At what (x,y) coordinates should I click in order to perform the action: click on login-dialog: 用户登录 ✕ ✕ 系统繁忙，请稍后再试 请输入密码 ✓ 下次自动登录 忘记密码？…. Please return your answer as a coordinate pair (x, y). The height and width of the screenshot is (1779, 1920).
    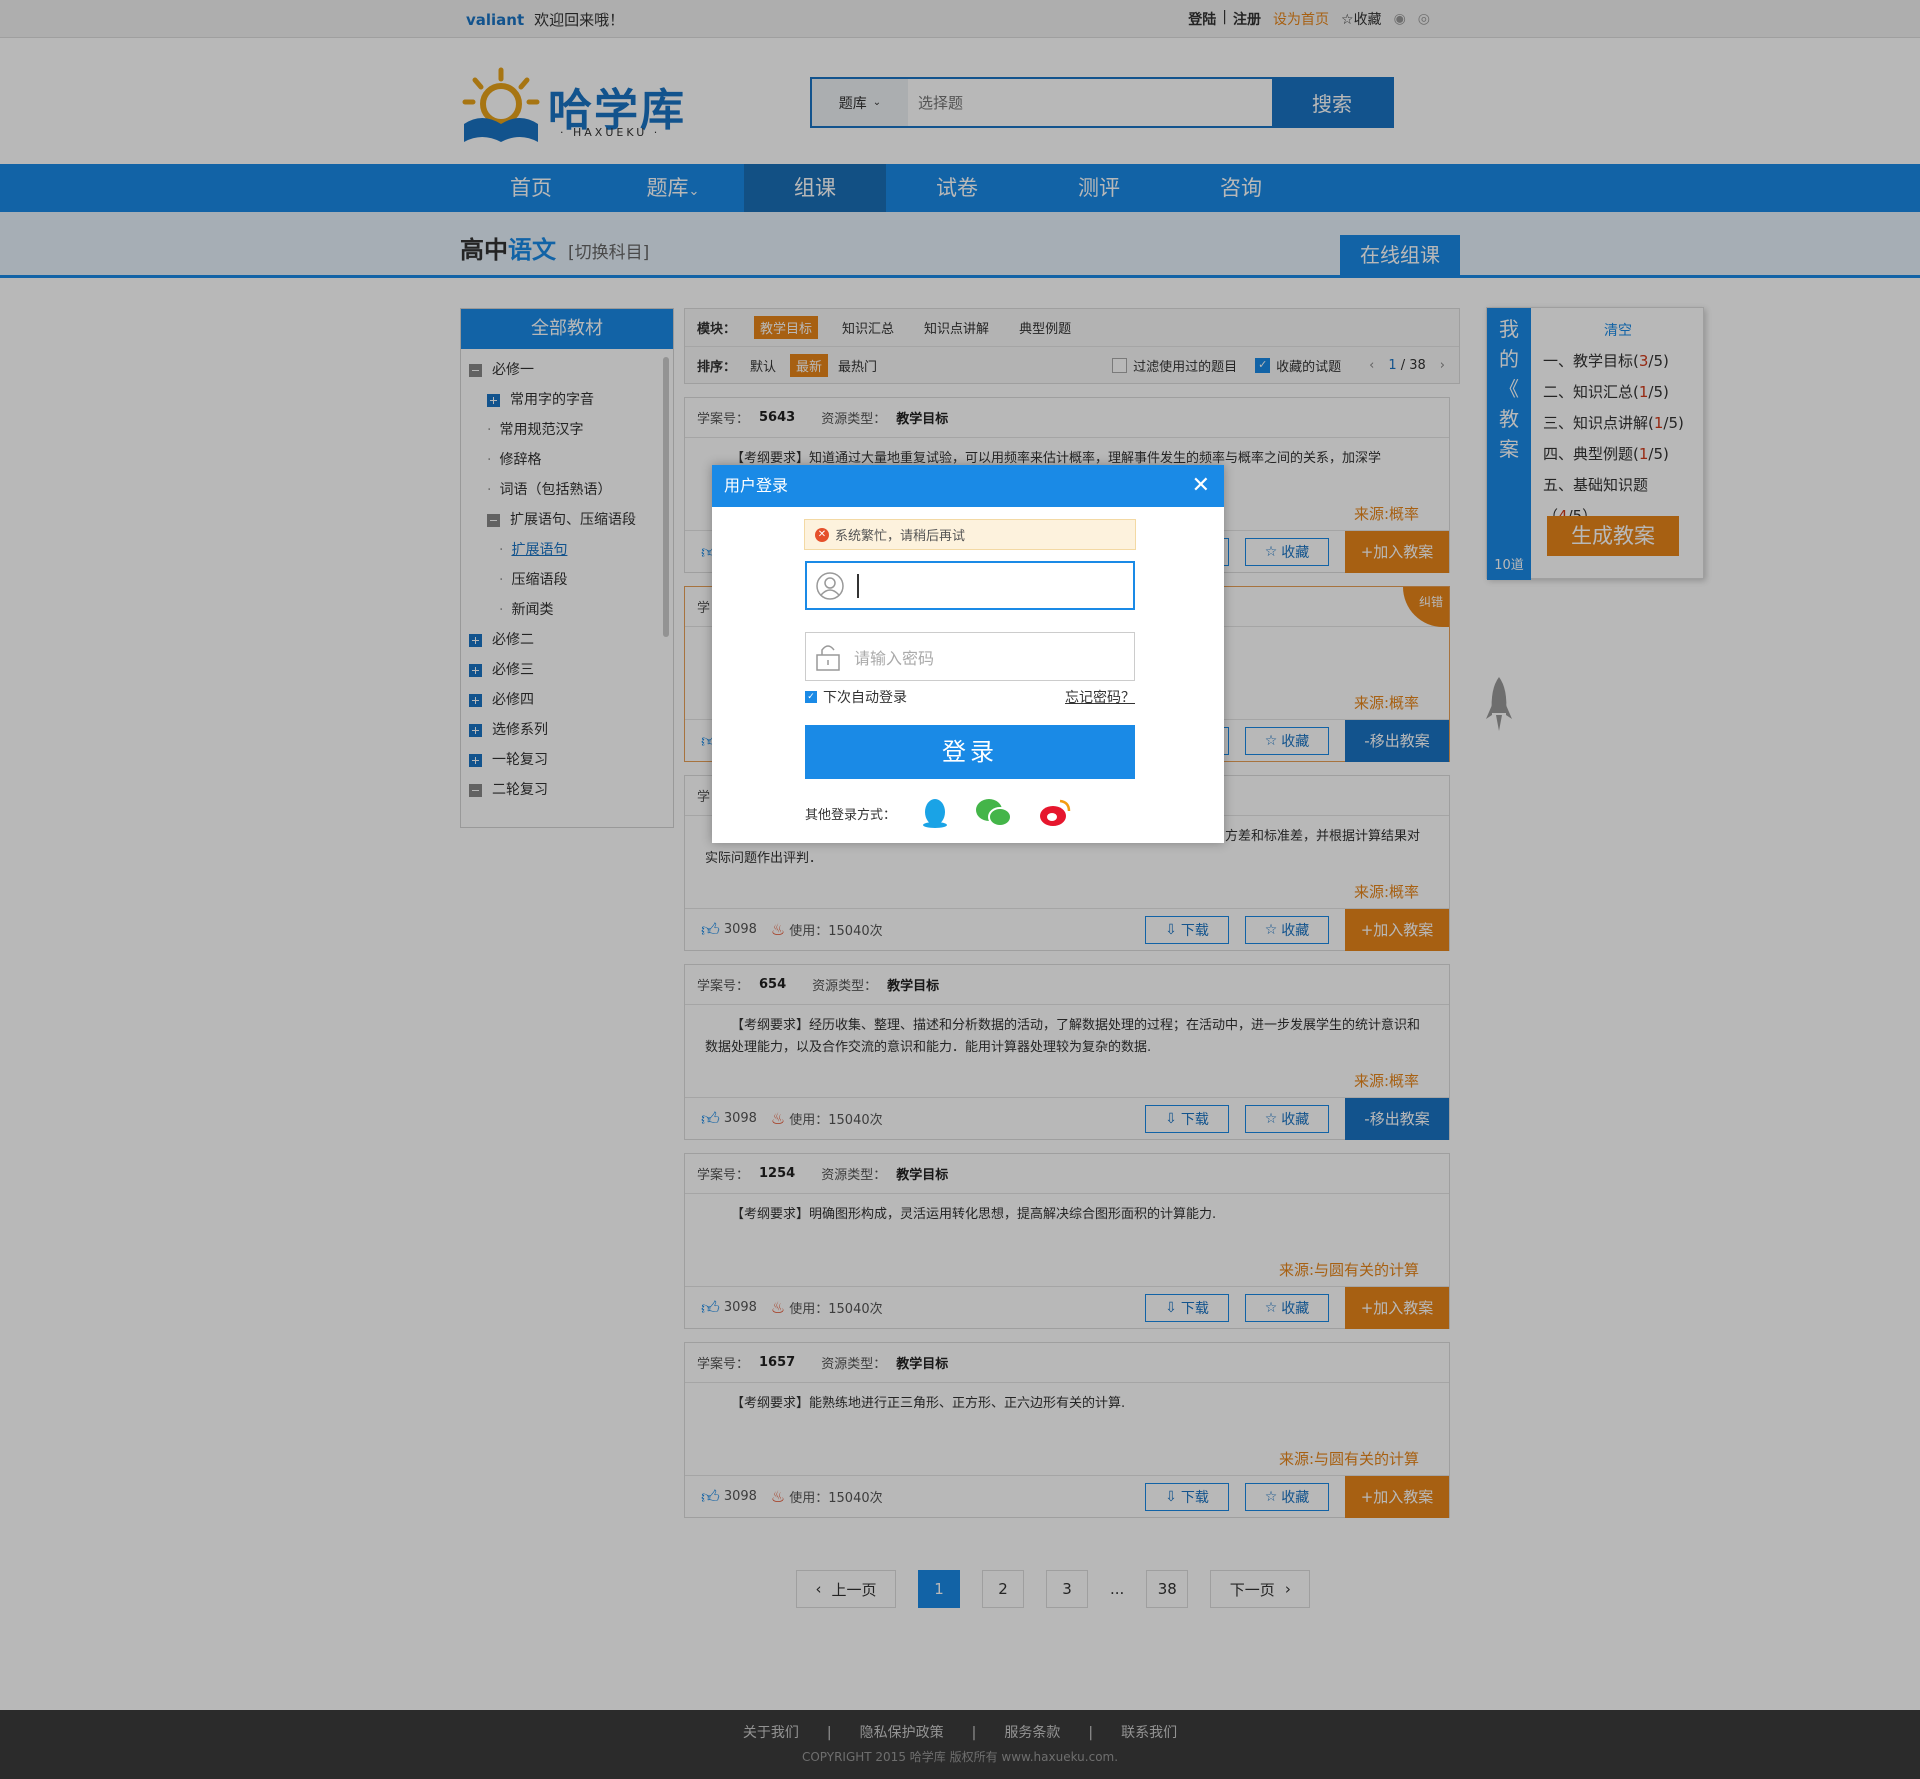
    Looking at the image, I should click on (968, 654).